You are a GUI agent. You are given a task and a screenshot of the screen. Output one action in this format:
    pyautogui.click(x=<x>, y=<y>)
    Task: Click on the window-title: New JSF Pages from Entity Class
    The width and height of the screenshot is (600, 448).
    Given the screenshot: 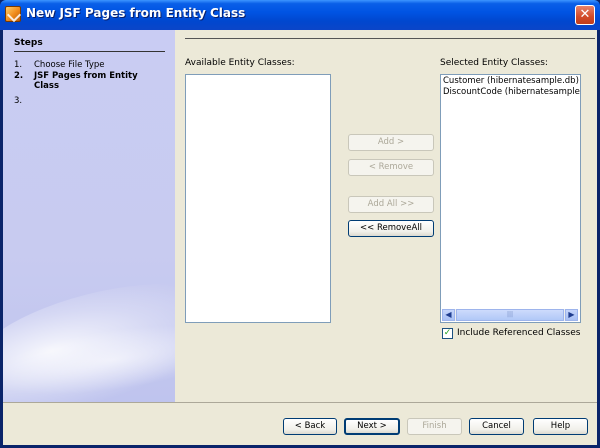 What is the action you would take?
    pyautogui.click(x=136, y=13)
    